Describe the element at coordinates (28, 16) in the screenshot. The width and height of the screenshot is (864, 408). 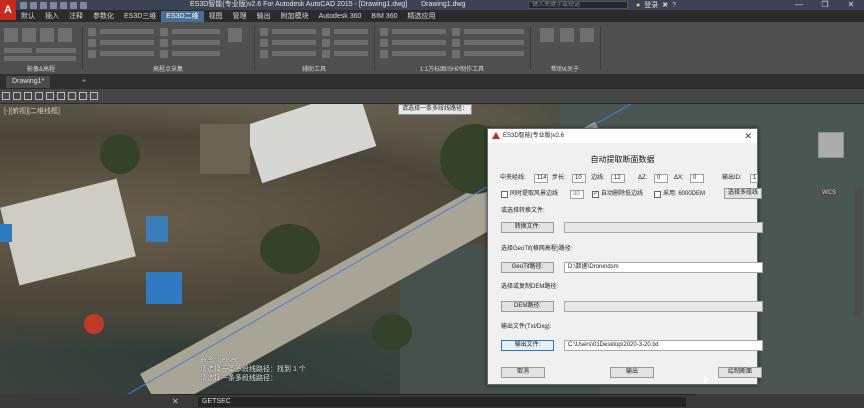
I see `ribbon-tab: 默认` at that location.